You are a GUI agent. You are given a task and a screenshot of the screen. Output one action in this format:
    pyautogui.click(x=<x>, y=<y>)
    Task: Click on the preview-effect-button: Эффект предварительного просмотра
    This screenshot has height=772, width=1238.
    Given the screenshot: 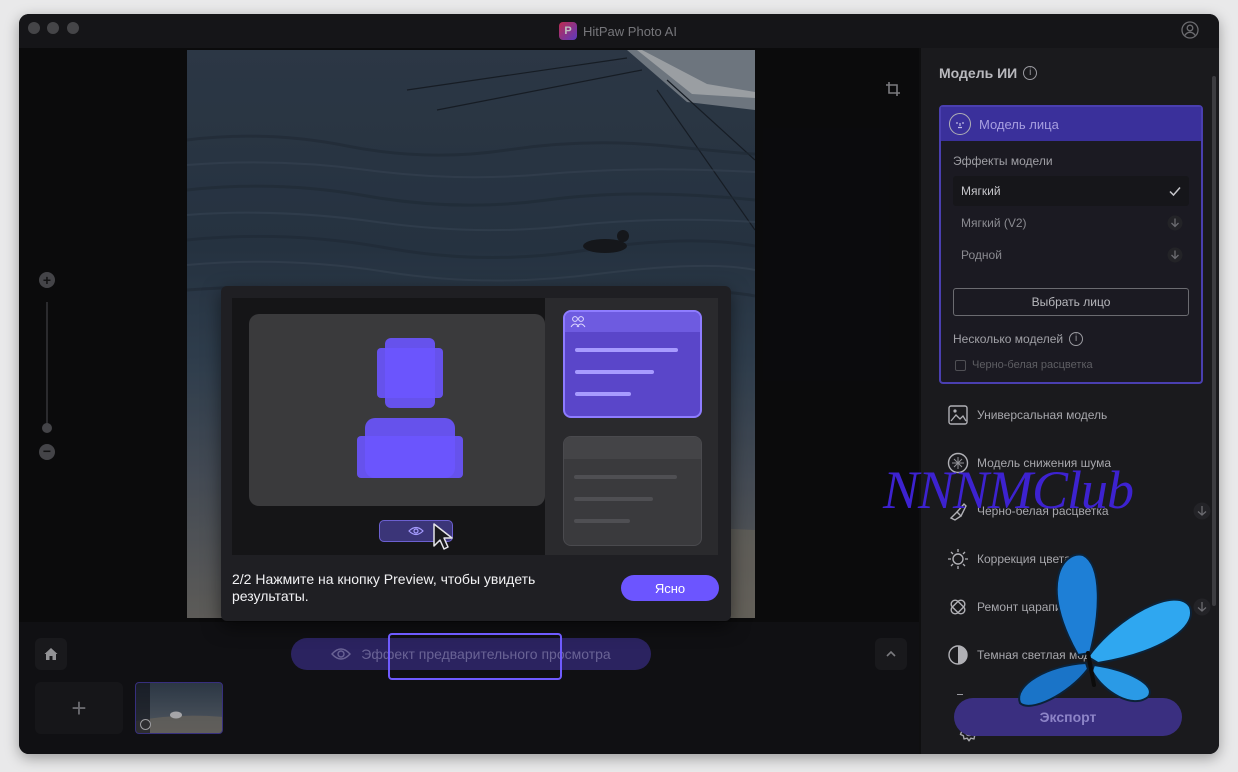 What is the action you would take?
    pyautogui.click(x=471, y=654)
    